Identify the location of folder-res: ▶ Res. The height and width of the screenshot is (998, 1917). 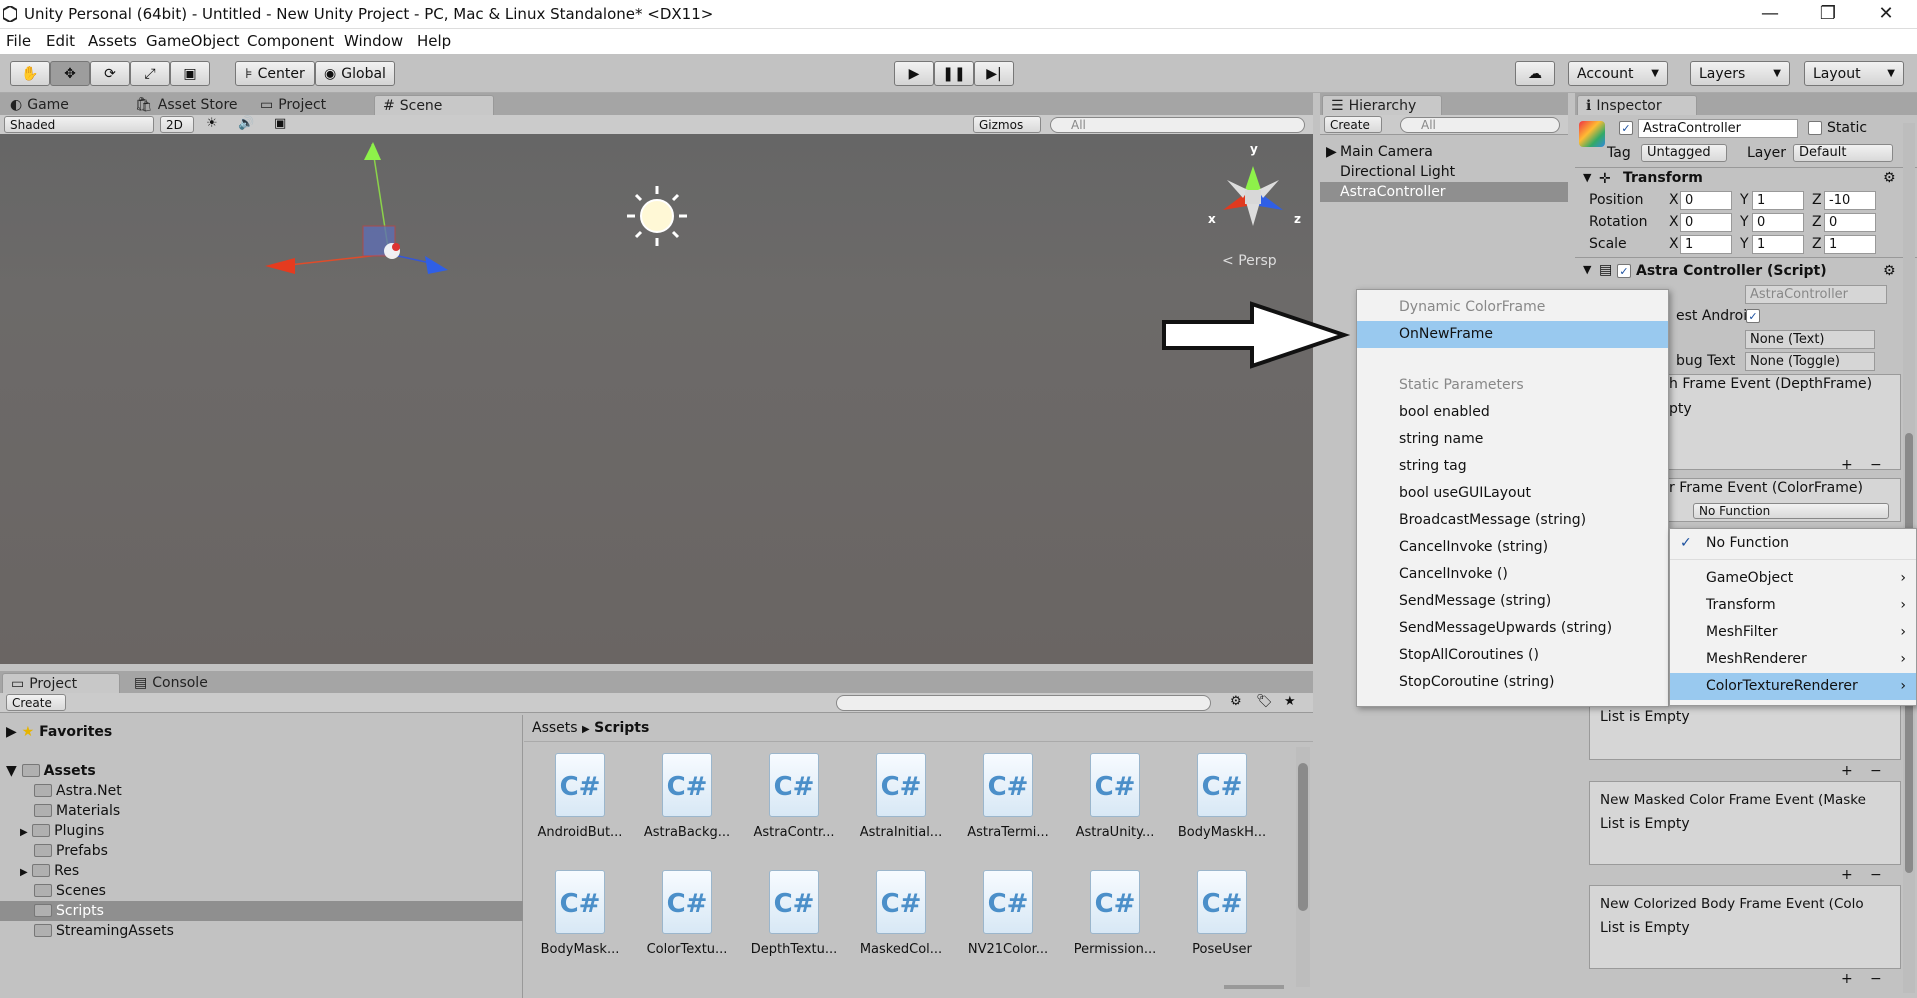
(261, 871).